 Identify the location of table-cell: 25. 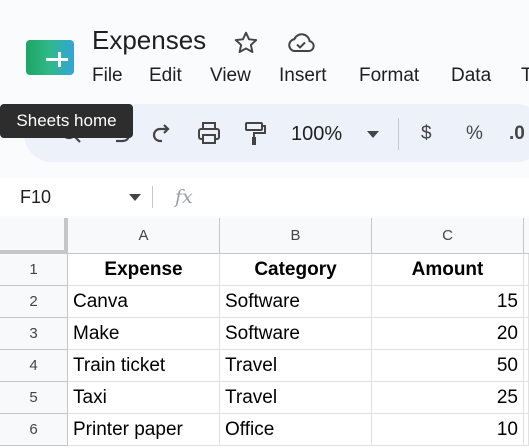
(448, 398).